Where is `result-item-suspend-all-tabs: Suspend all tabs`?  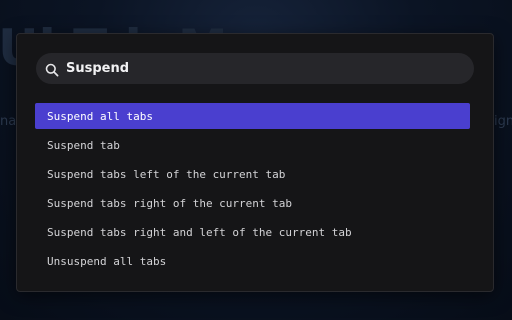
result-item-suspend-all-tabs: Suspend all tabs is located at coordinates (252, 116).